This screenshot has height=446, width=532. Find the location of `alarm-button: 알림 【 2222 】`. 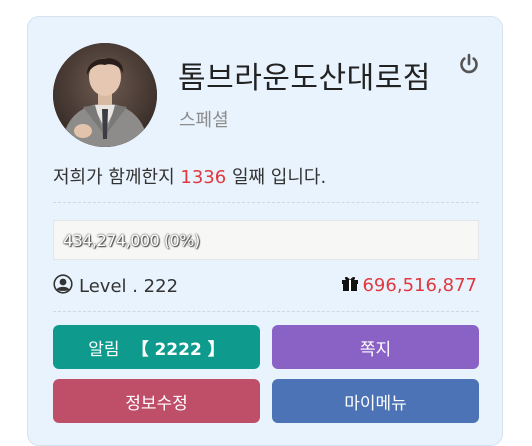

alarm-button: 알림 【 2222 】 is located at coordinates (156, 347).